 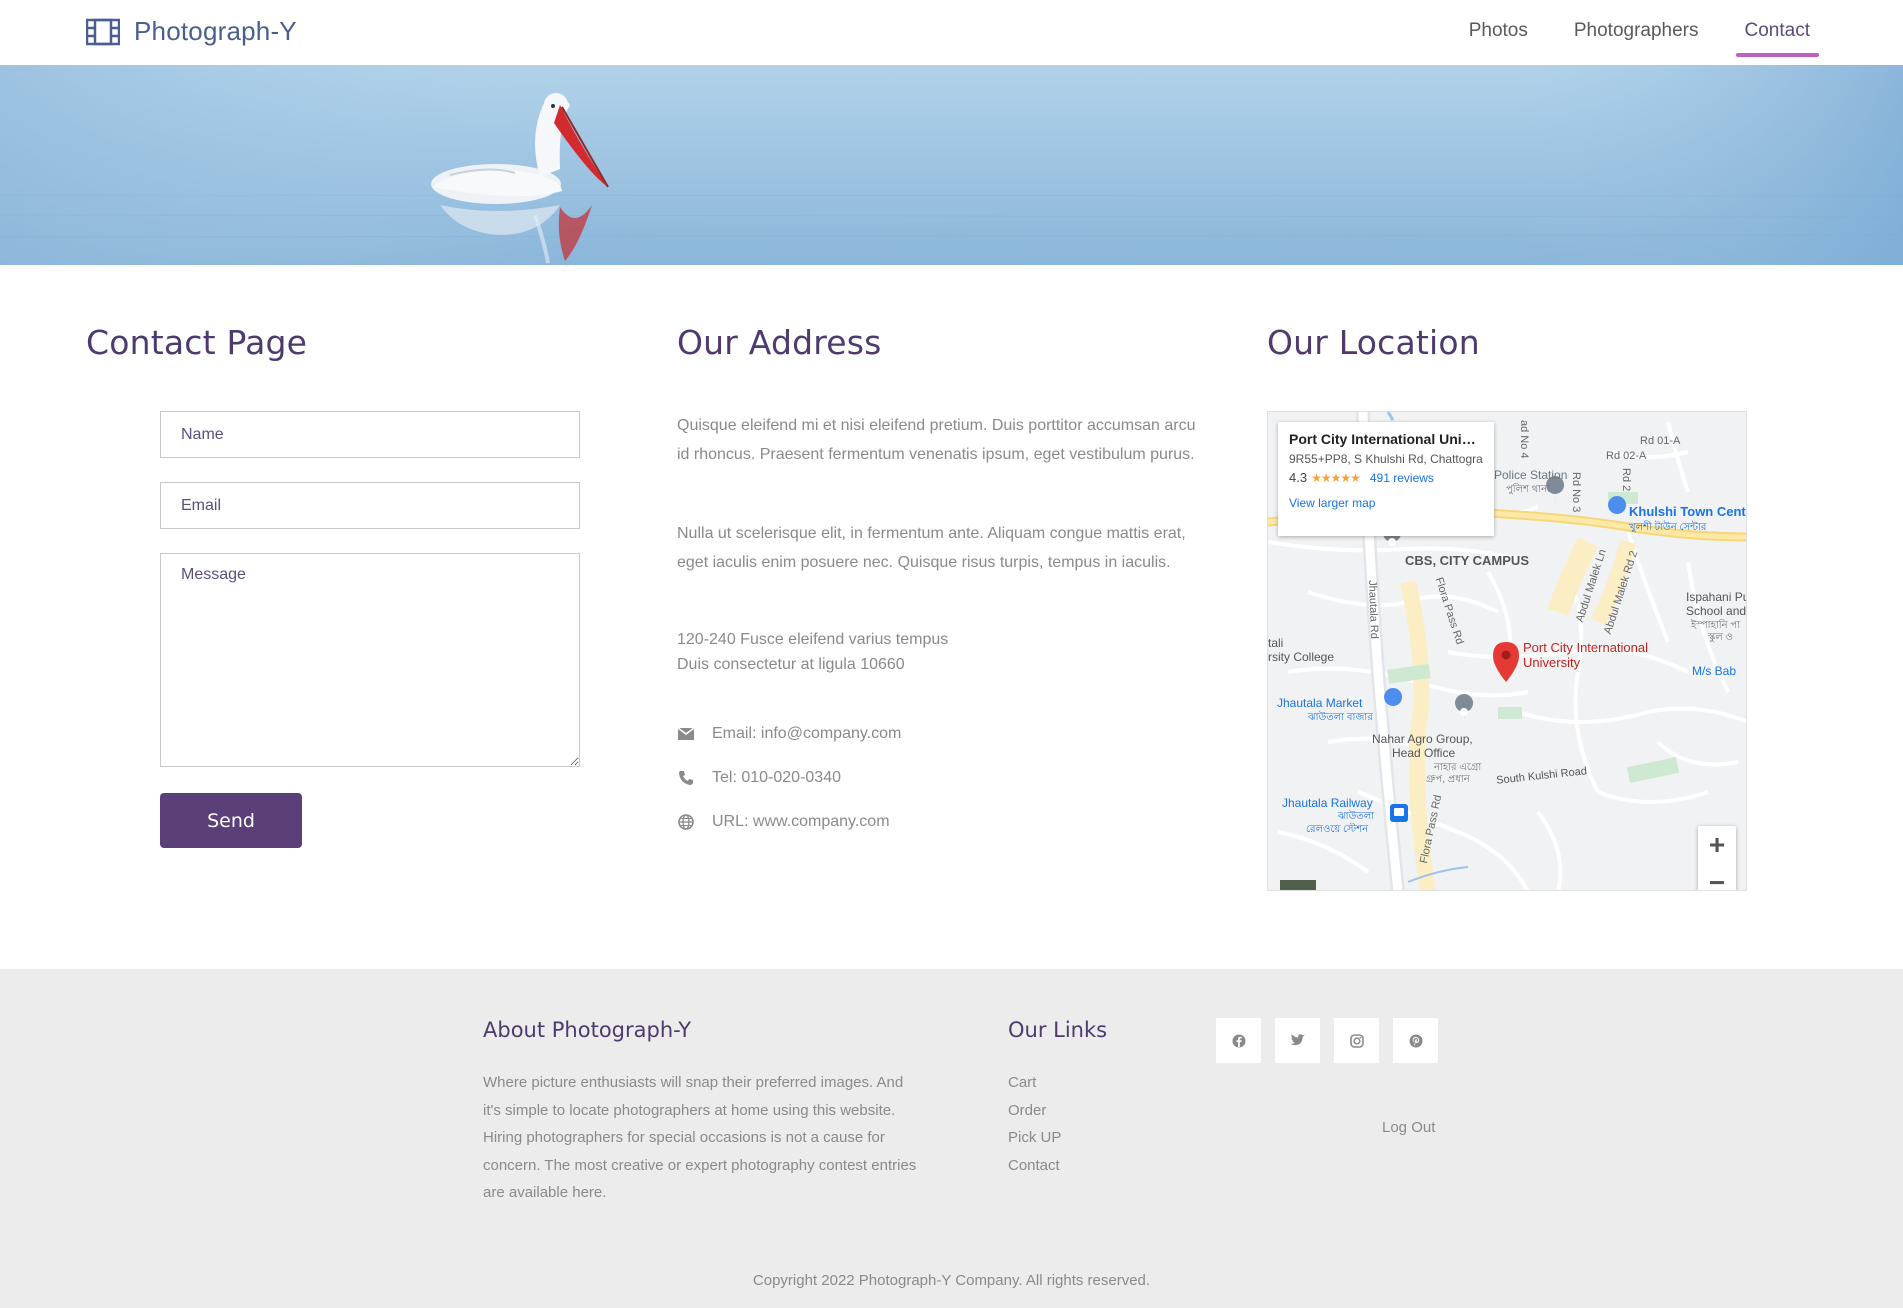 What do you see at coordinates (1058, 1030) in the screenshot?
I see `footer-links-title: Our Links` at bounding box center [1058, 1030].